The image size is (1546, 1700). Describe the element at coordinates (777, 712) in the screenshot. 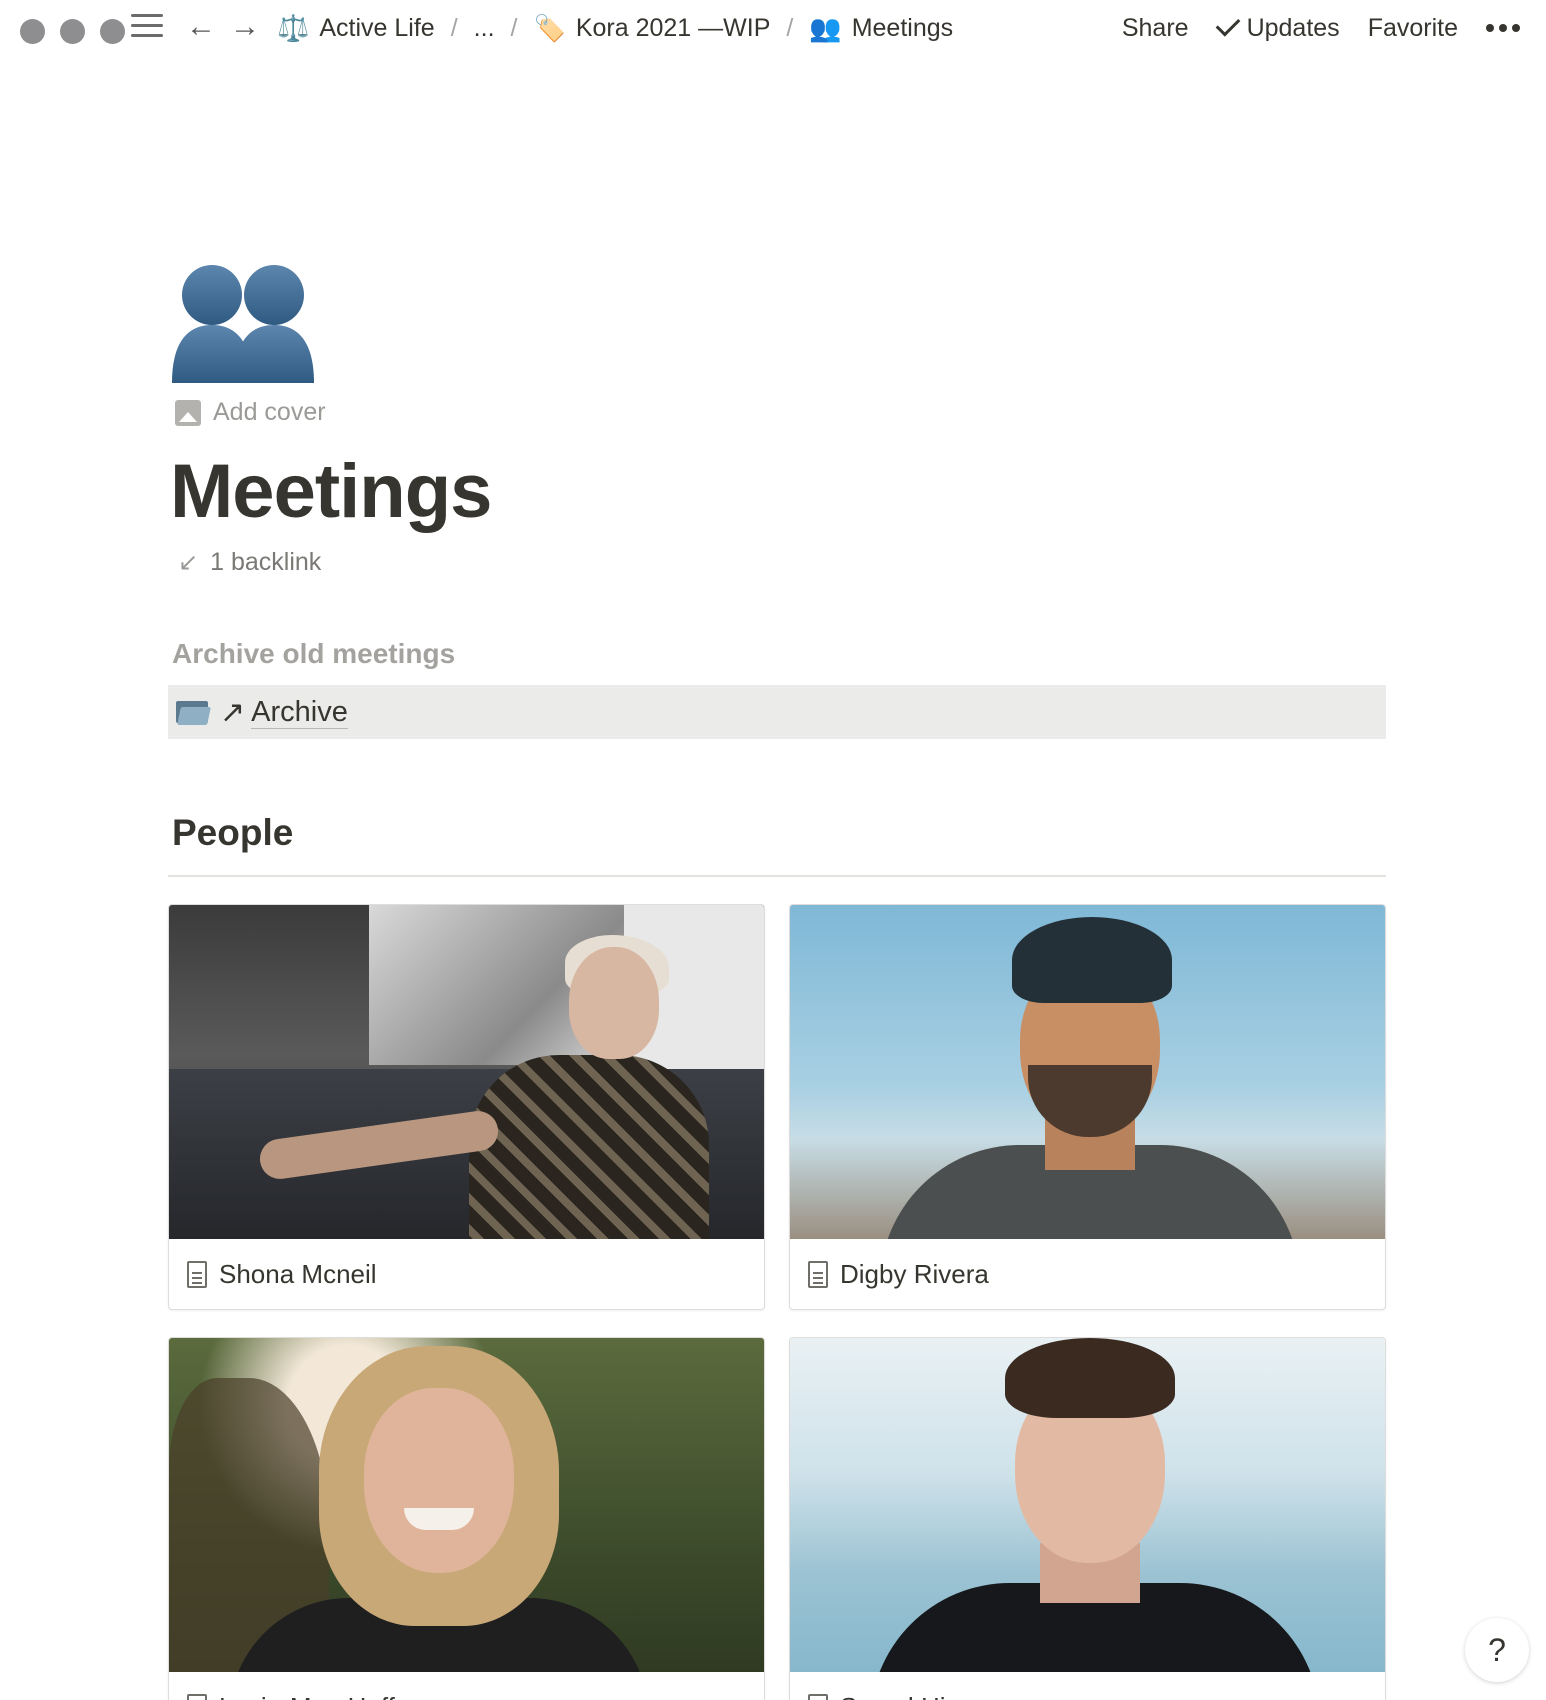

I see `archive-link-block: ↗ Archive` at that location.